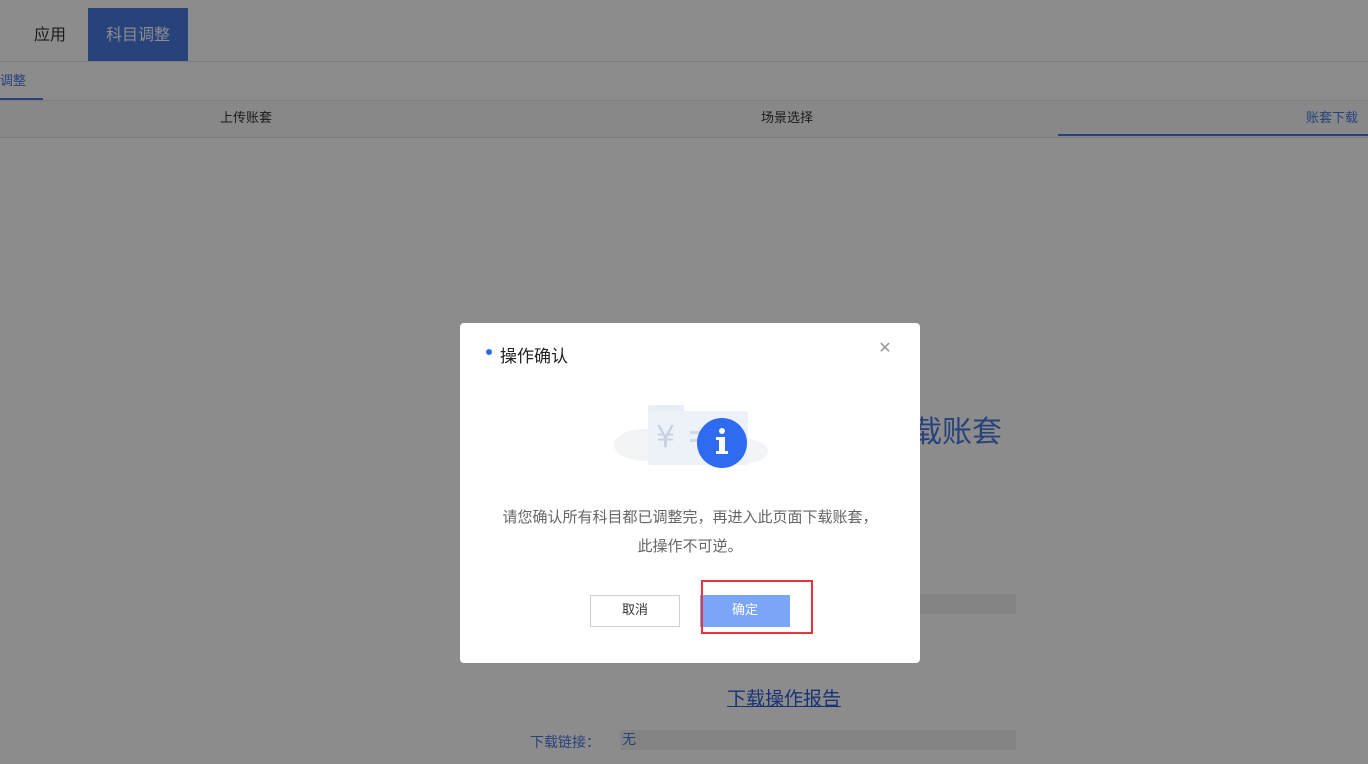 The image size is (1368, 764). Describe the element at coordinates (691, 436) in the screenshot. I see `info-illustration: ¥` at that location.